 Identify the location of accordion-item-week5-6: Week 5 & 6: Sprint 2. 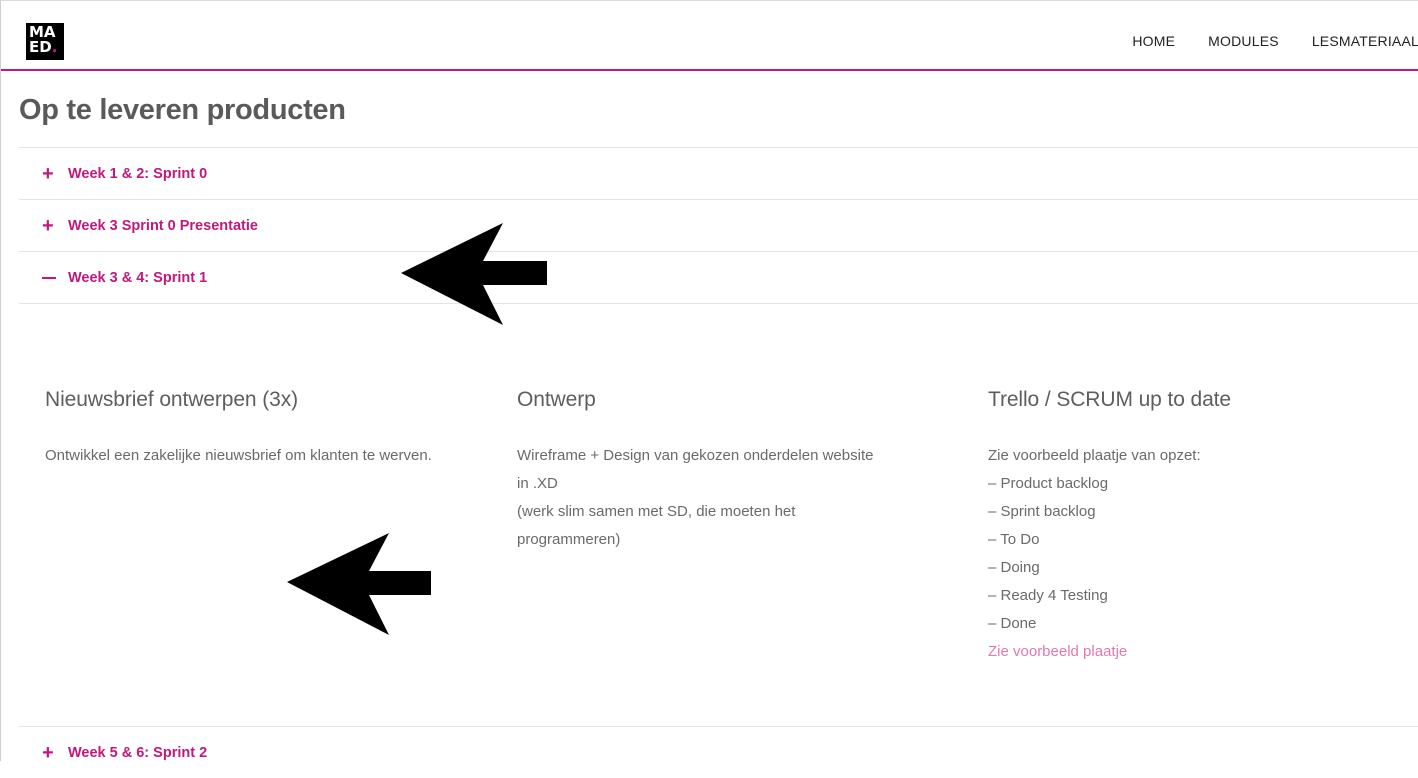
(718, 752).